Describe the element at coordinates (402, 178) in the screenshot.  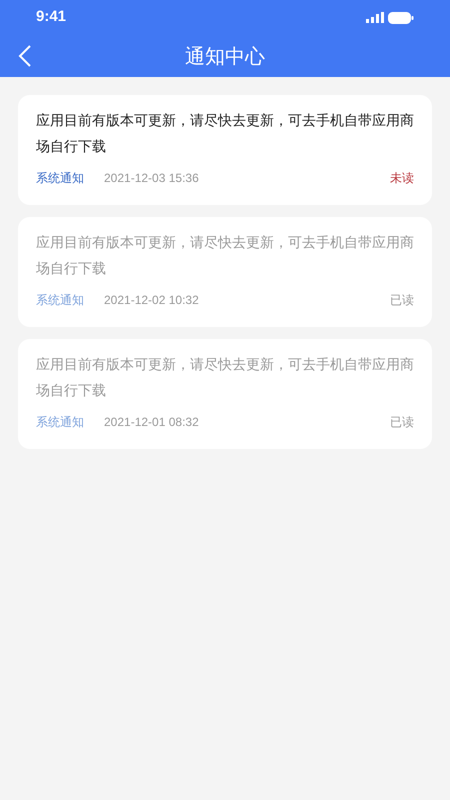
I see `read-status: 未读` at that location.